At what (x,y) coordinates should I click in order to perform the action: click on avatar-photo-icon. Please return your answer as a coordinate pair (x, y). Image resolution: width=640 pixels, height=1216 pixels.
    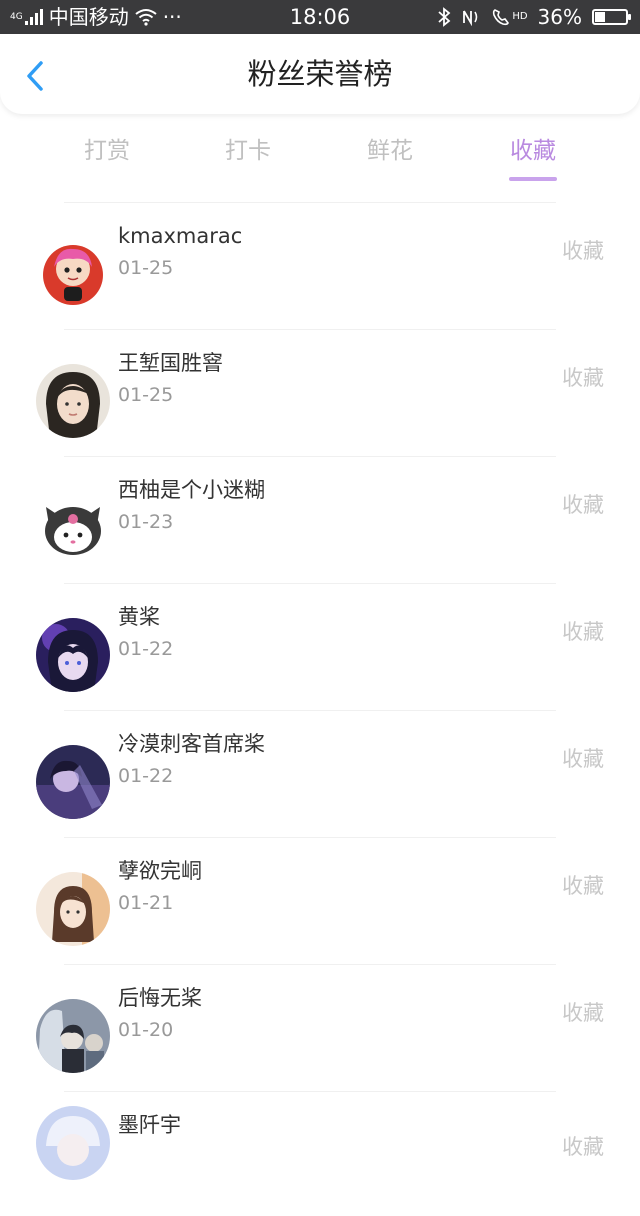
    Looking at the image, I should click on (73, 909).